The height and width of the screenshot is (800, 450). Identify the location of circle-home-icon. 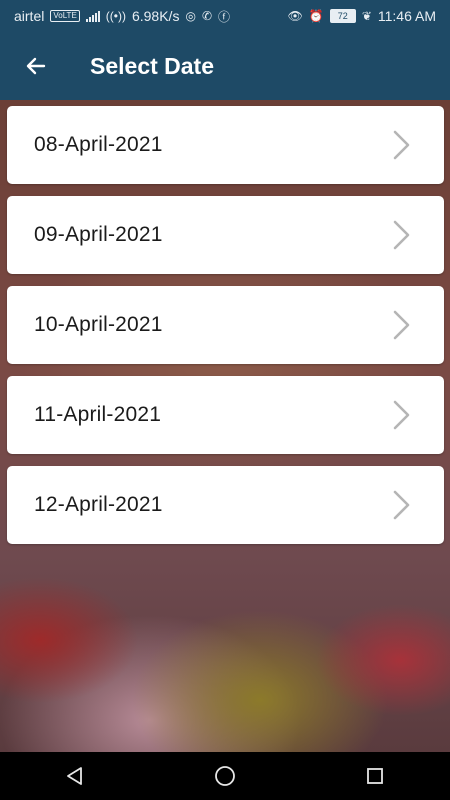
(225, 776).